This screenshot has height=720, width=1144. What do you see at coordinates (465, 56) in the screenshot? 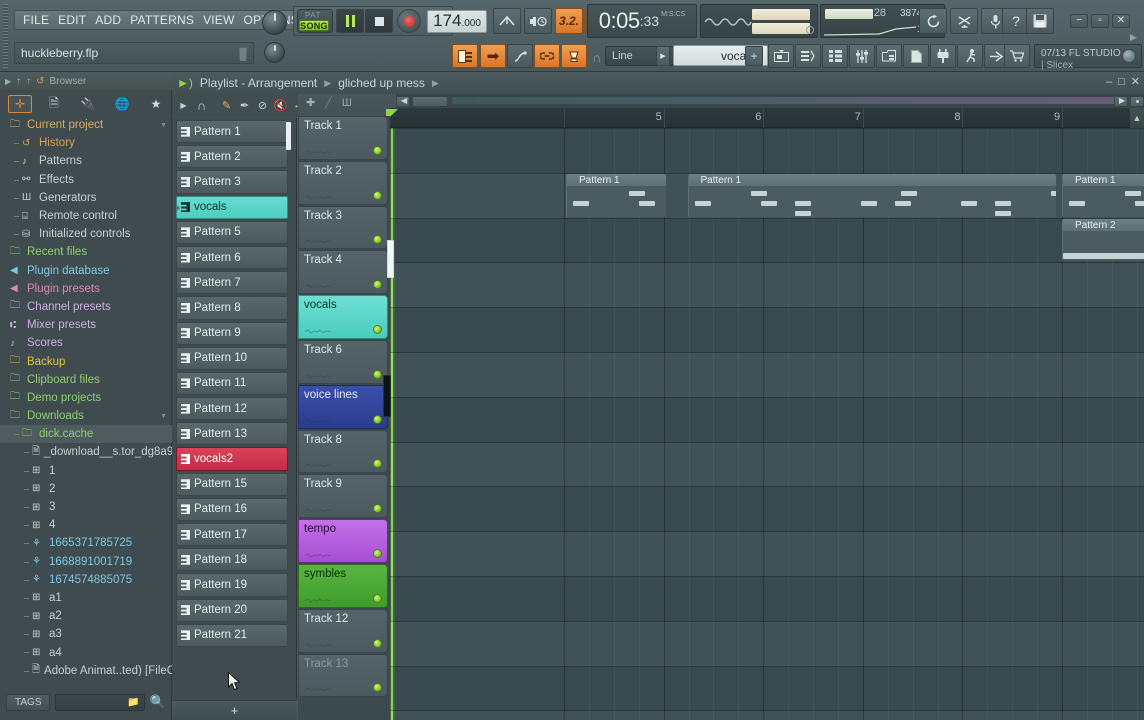
I see `playlist-toggle-button` at bounding box center [465, 56].